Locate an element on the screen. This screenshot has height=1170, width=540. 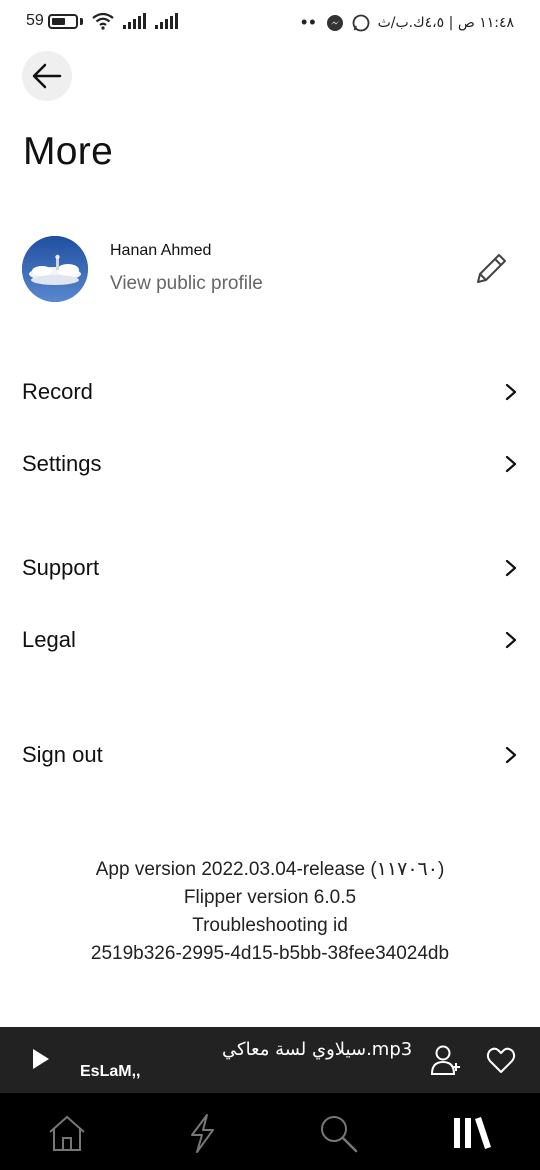
avatar is located at coordinates (55, 269).